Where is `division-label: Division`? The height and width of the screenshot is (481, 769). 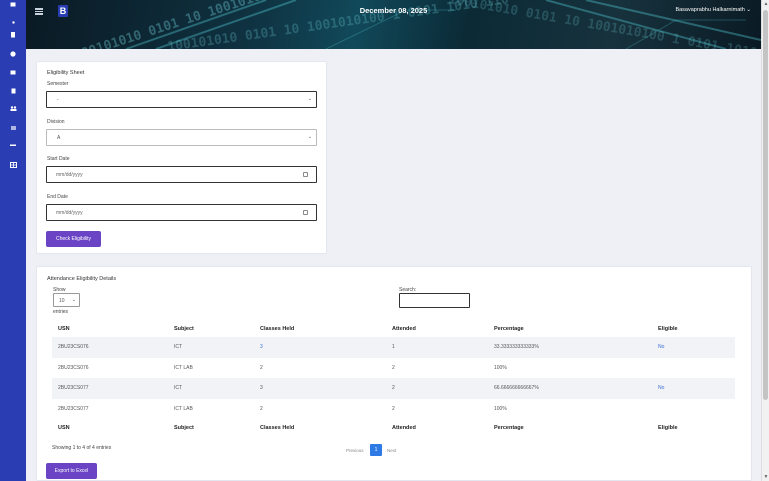 division-label: Division is located at coordinates (56, 122).